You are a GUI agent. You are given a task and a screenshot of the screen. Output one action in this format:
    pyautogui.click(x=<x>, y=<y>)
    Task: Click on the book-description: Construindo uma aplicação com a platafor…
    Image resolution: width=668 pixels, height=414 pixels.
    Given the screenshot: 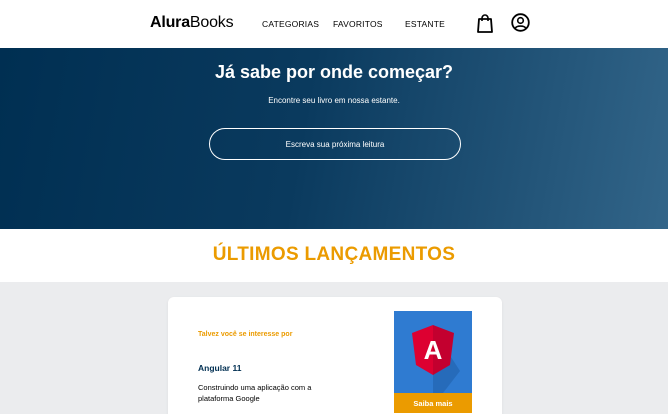 What is the action you would take?
    pyautogui.click(x=255, y=393)
    